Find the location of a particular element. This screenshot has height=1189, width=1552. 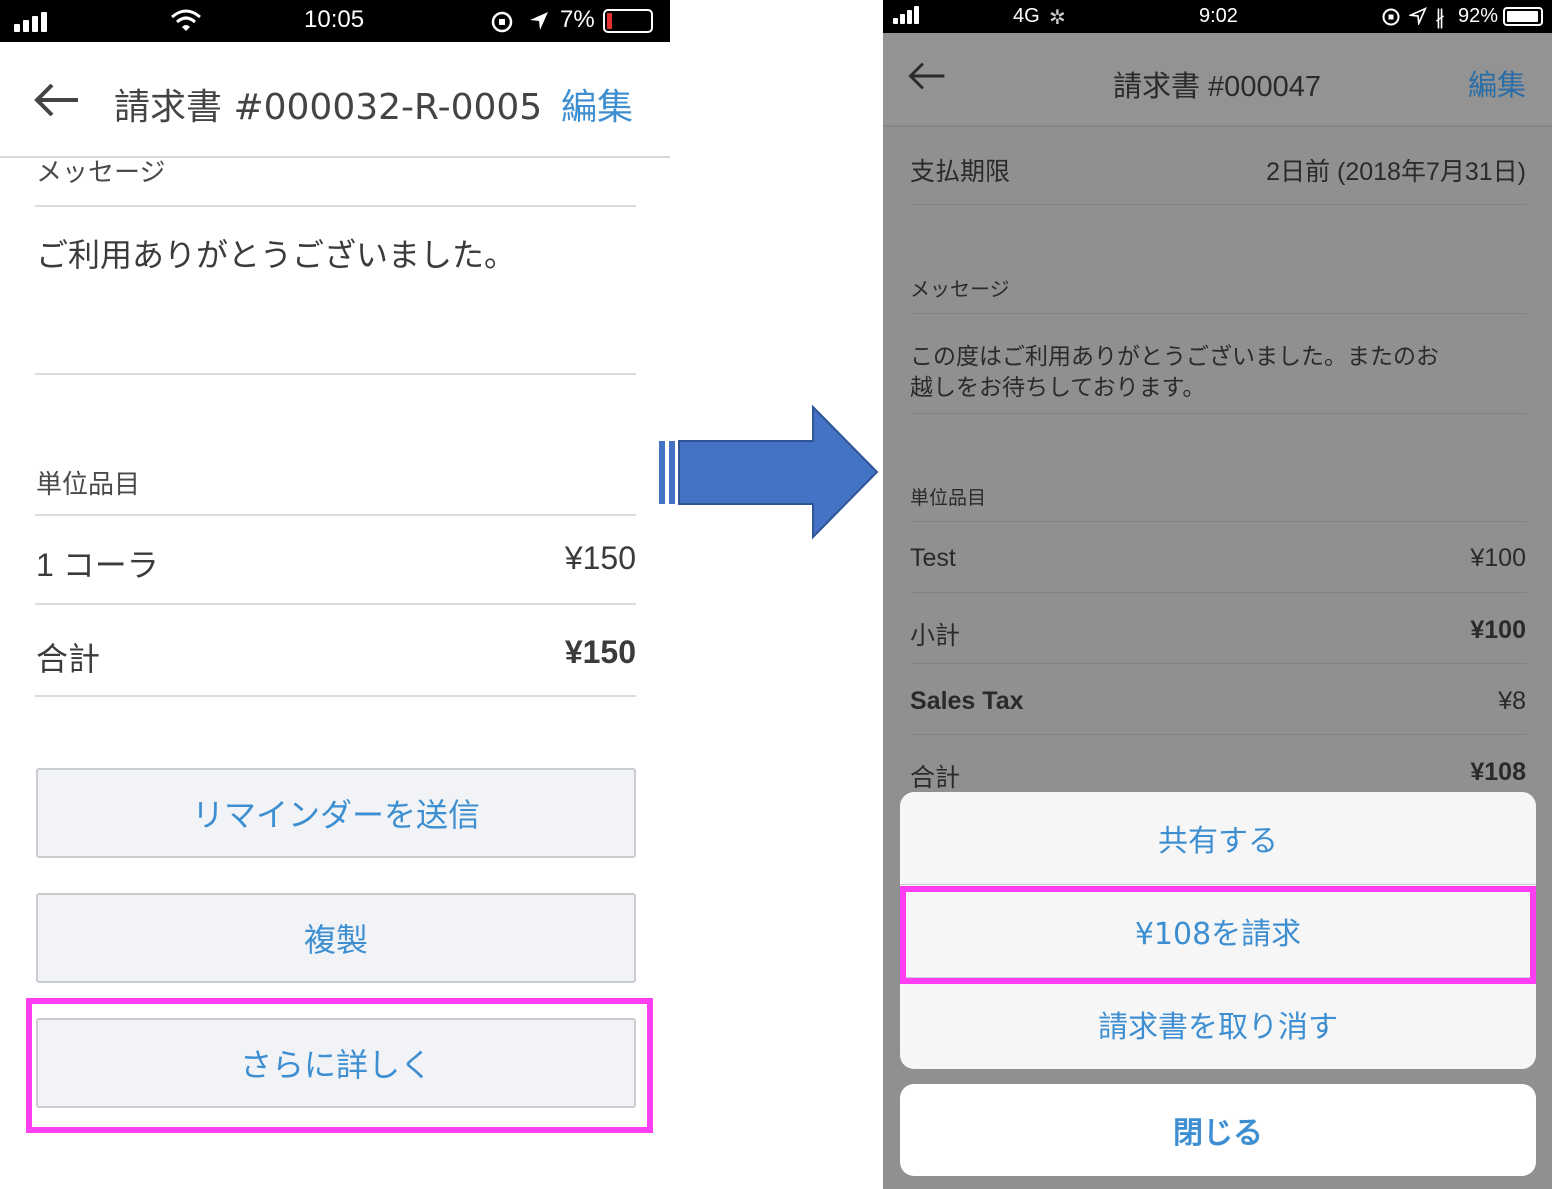

nav-bar: 請求書 #000047 編集 is located at coordinates (1217, 80).